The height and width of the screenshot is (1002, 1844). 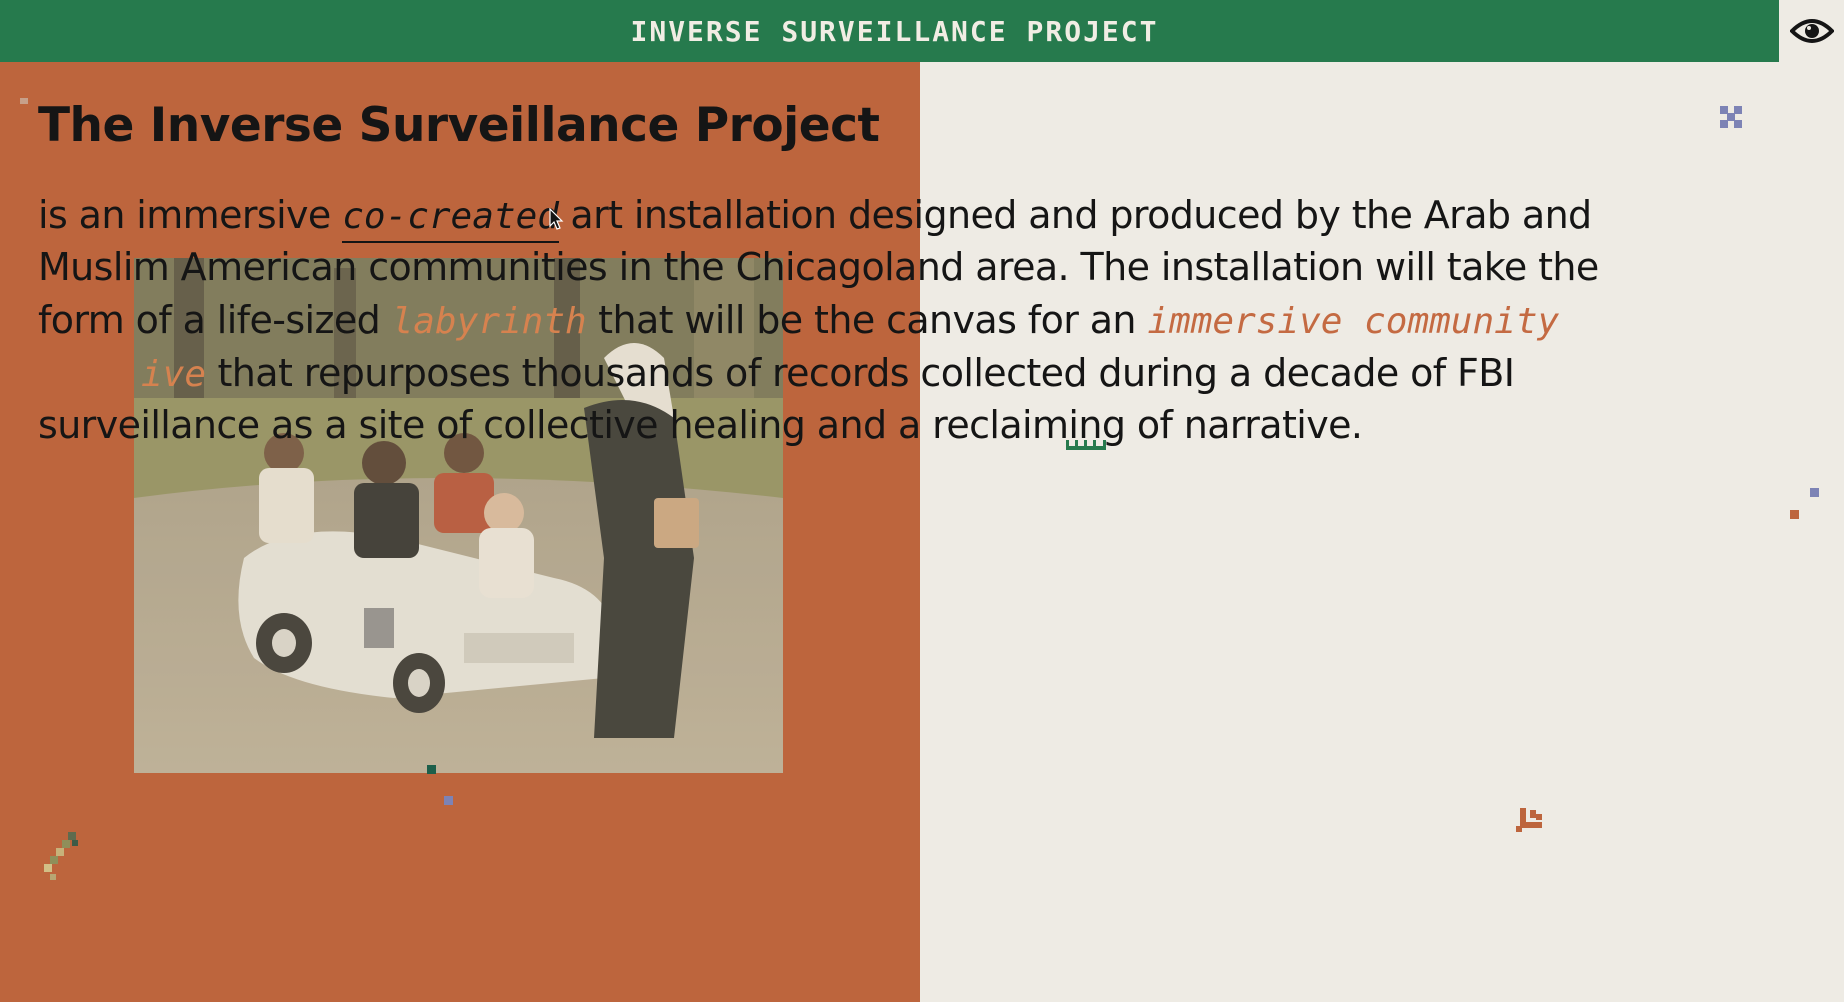 I want to click on pixel-arabic-glyph-icon, so click(x=1529, y=820).